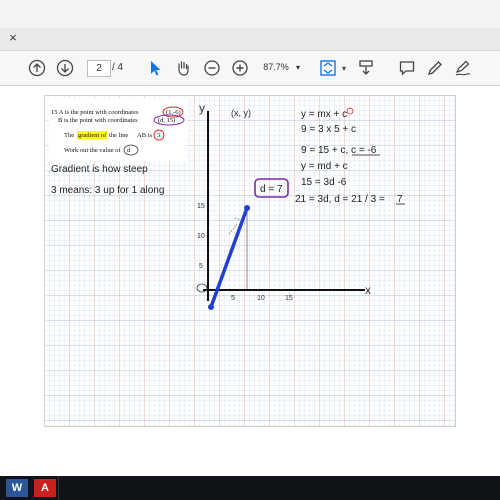 The width and height of the screenshot is (500, 500). What do you see at coordinates (99, 169) in the screenshot?
I see `note-gradient: Gradient is how steep` at bounding box center [99, 169].